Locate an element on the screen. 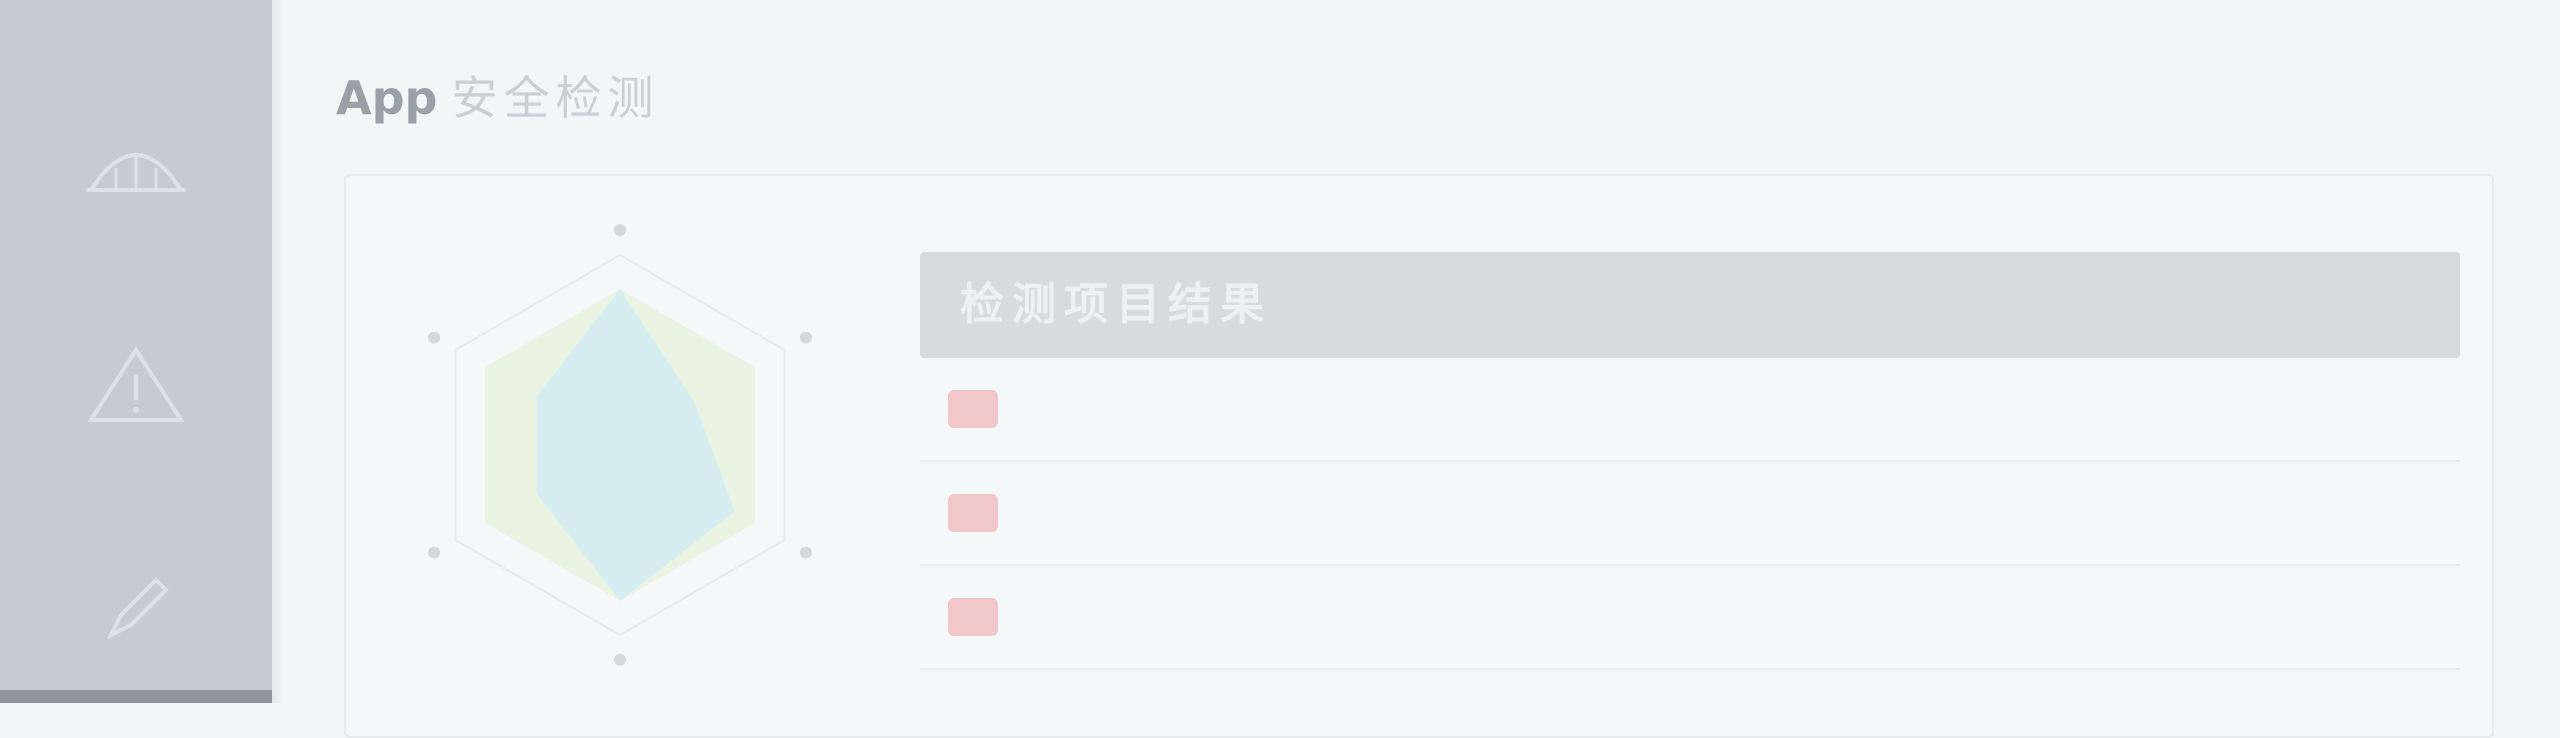 The height and width of the screenshot is (738, 2560). sidebar is located at coordinates (136, 351).